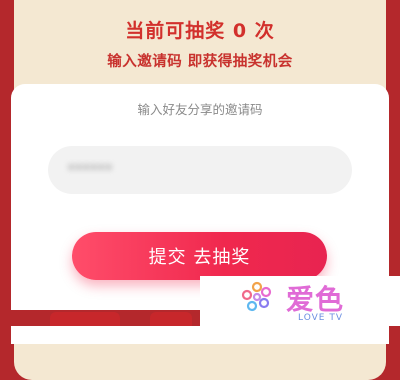  Describe the element at coordinates (200, 31) in the screenshot. I see `draw-count-text: 当前可抽奖 0 次` at that location.